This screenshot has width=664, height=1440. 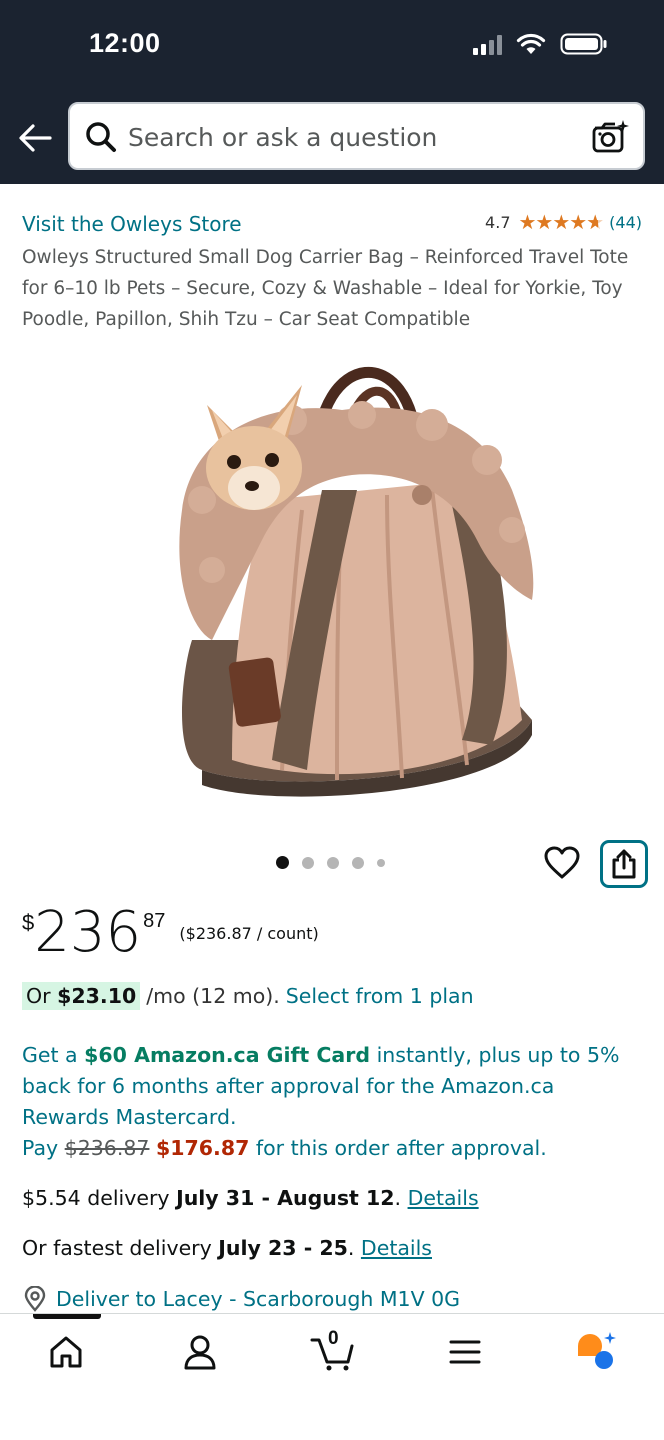 I want to click on deliver-to-location: Deliver to Lacey - Scarborough M1V 0G, so click(x=241, y=1299).